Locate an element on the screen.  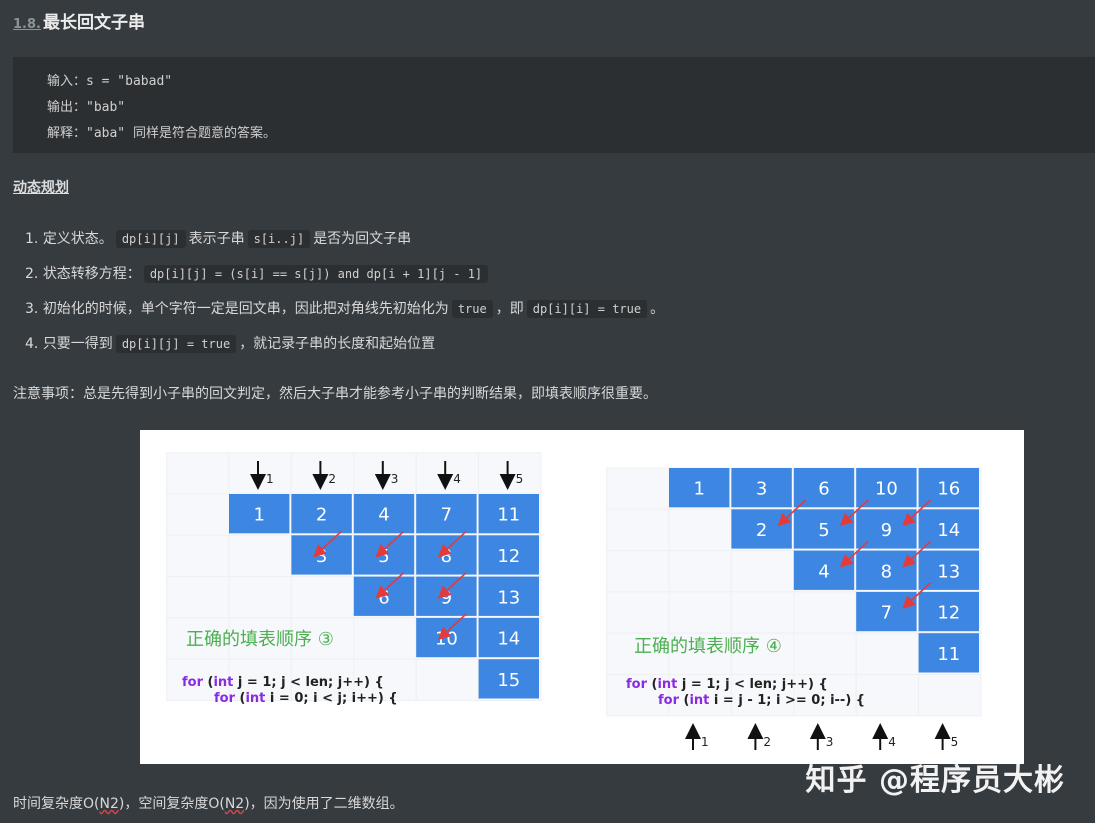
dp-cell-label: 6 is located at coordinates (823, 489).